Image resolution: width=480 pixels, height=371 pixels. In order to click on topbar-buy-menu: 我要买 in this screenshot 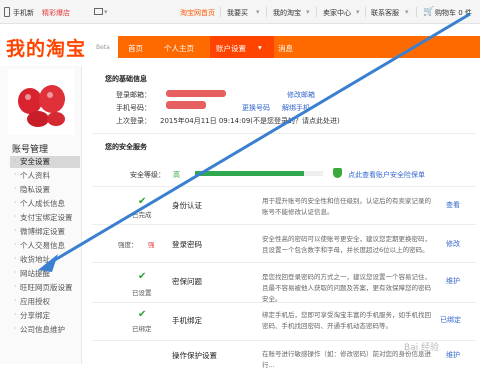, I will do `click(237, 13)`.